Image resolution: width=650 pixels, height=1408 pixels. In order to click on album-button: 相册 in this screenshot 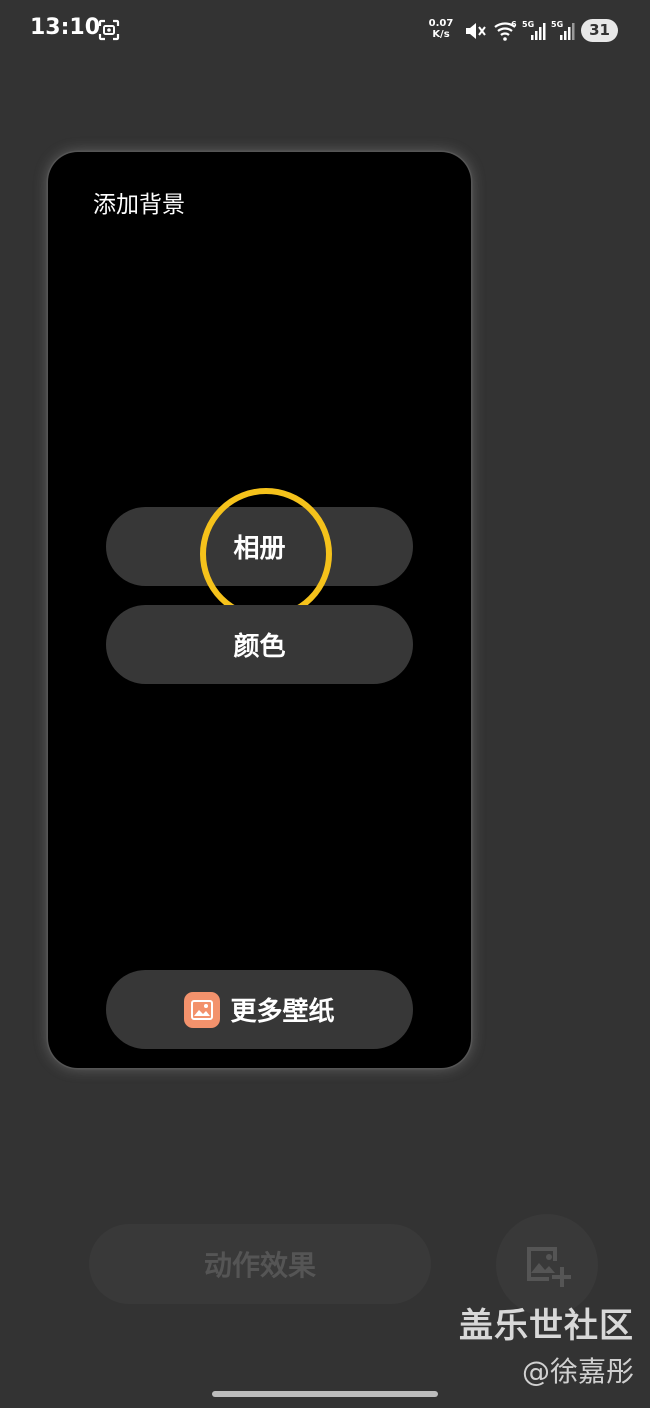, I will do `click(259, 546)`.